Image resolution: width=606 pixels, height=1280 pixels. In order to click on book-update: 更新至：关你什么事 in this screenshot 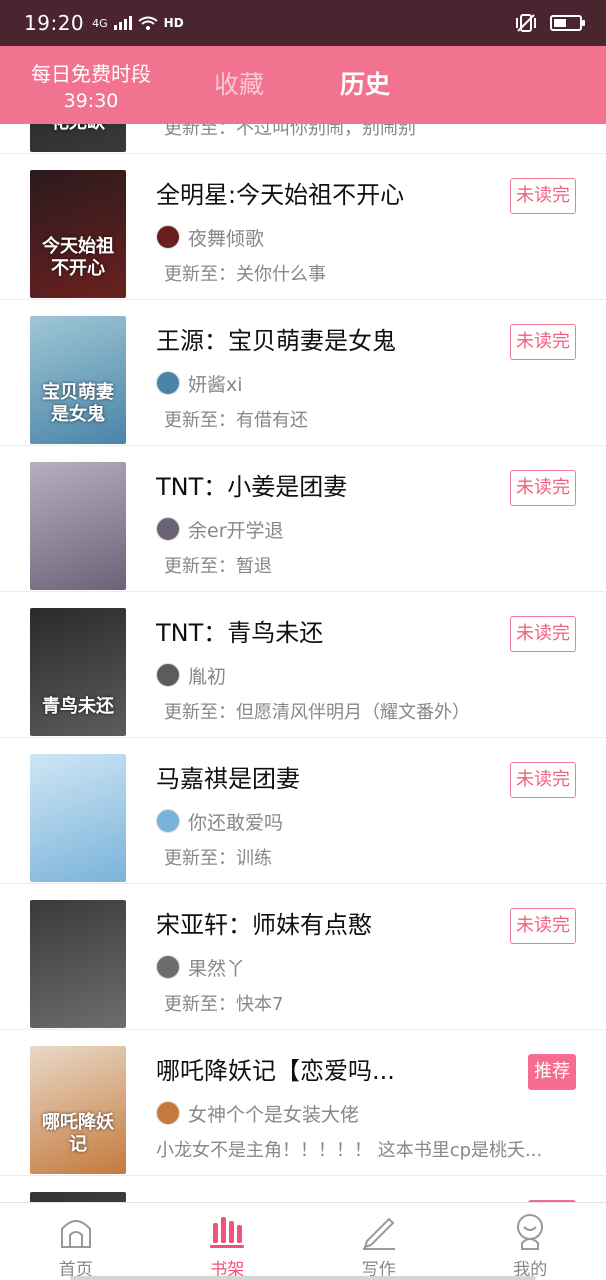, I will do `click(245, 274)`.